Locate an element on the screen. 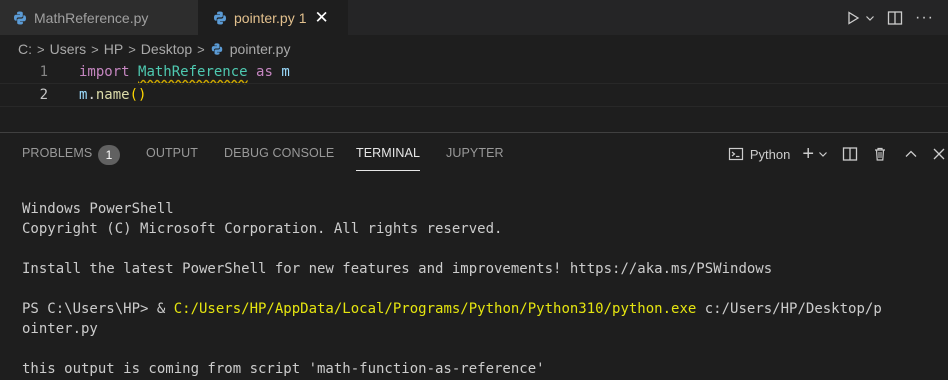  panel-actions: Python + is located at coordinates (838, 154).